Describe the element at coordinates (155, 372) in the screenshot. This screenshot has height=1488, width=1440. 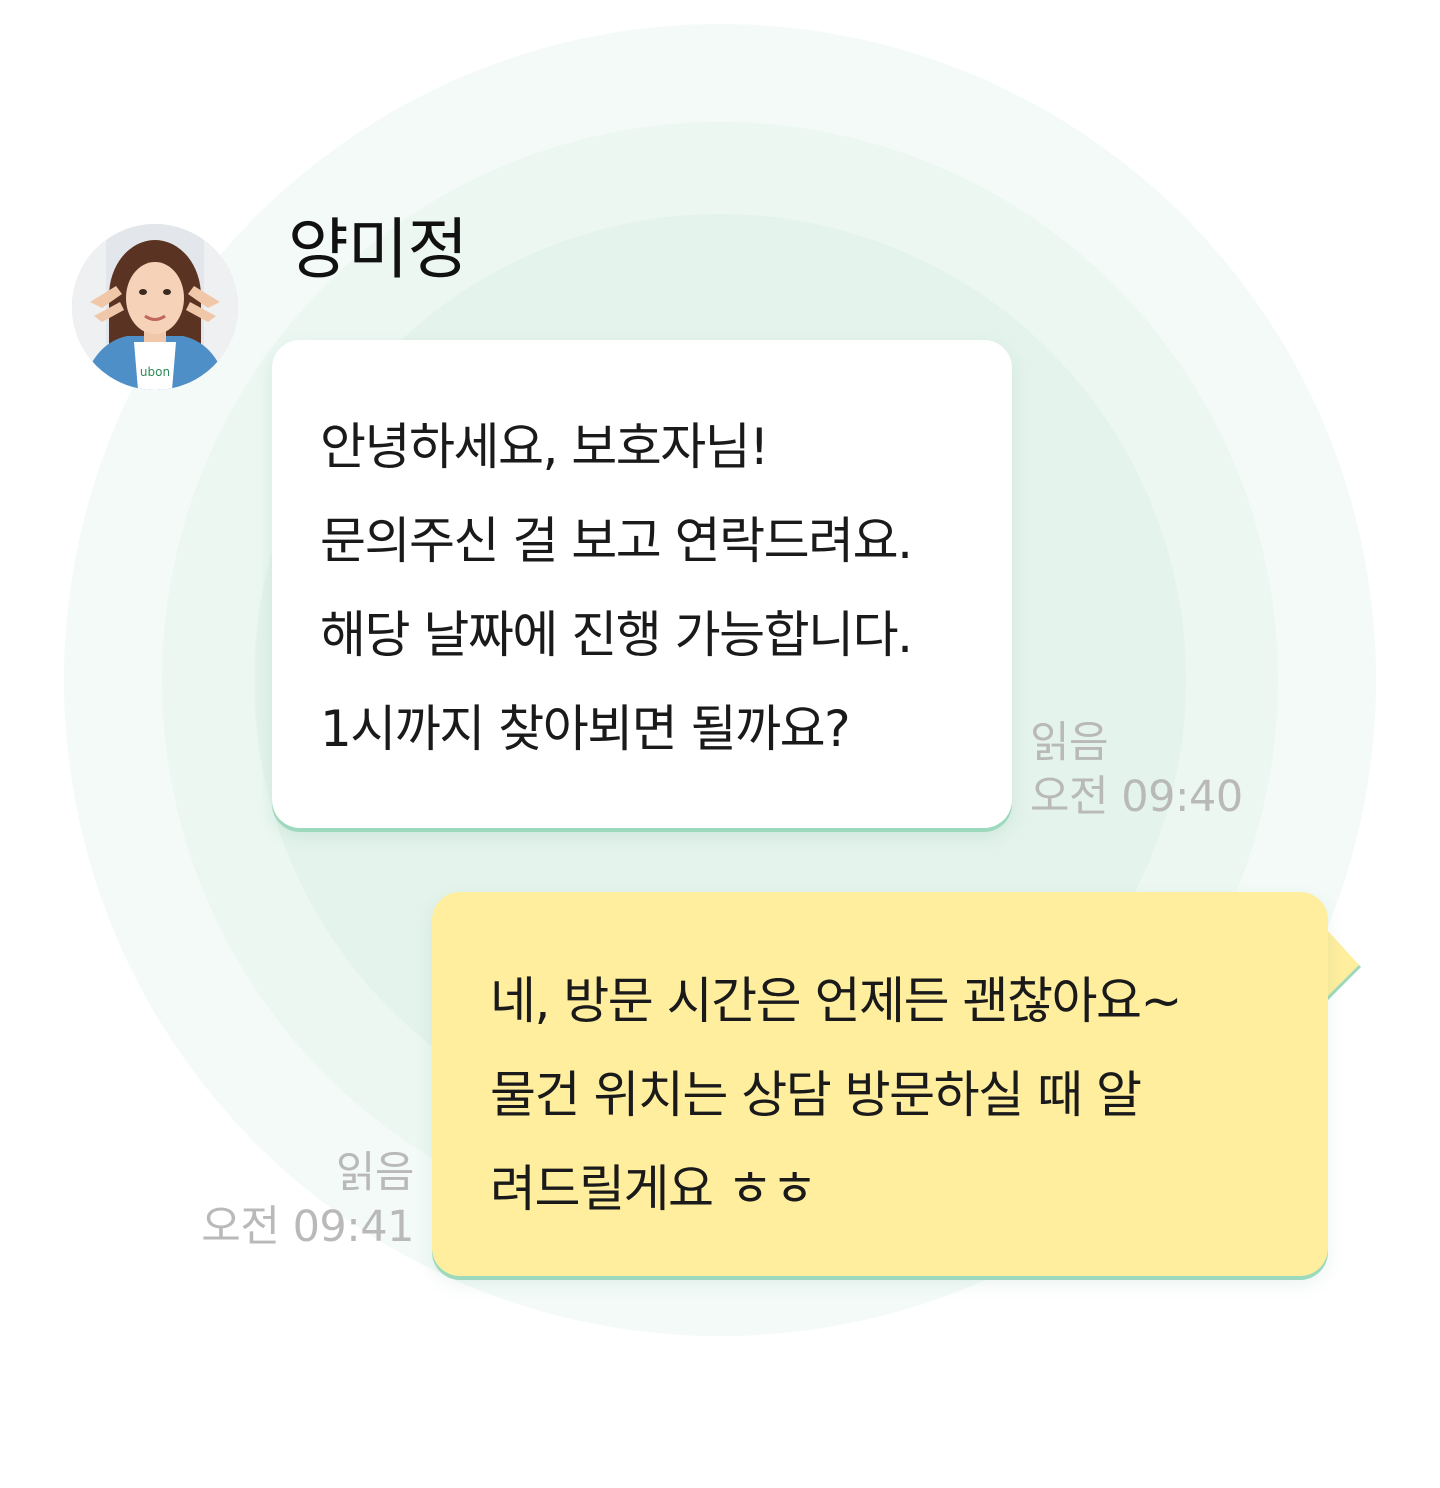
I see `svg-text: ubon` at that location.